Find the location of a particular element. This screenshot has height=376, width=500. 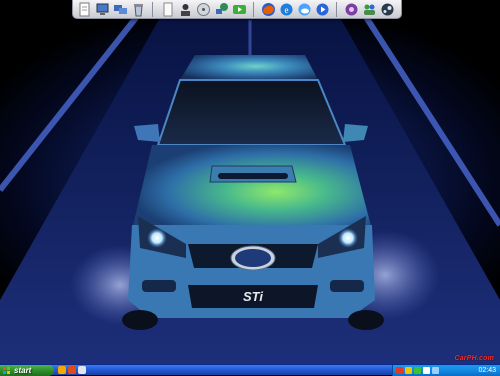

firefox-icon is located at coordinates (268, 9).